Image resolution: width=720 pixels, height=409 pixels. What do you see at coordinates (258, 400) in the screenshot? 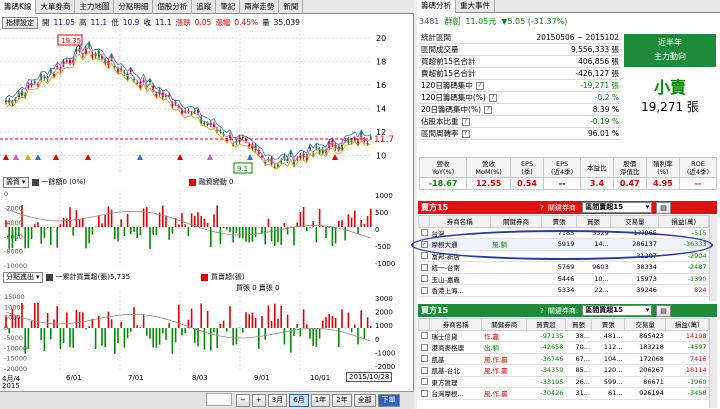
I see `zoom-in-button: +` at bounding box center [258, 400].